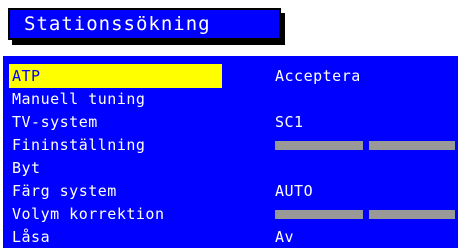 This screenshot has height=249, width=458. What do you see at coordinates (230, 237) in the screenshot?
I see `menu-item-lock: Låsa Av` at bounding box center [230, 237].